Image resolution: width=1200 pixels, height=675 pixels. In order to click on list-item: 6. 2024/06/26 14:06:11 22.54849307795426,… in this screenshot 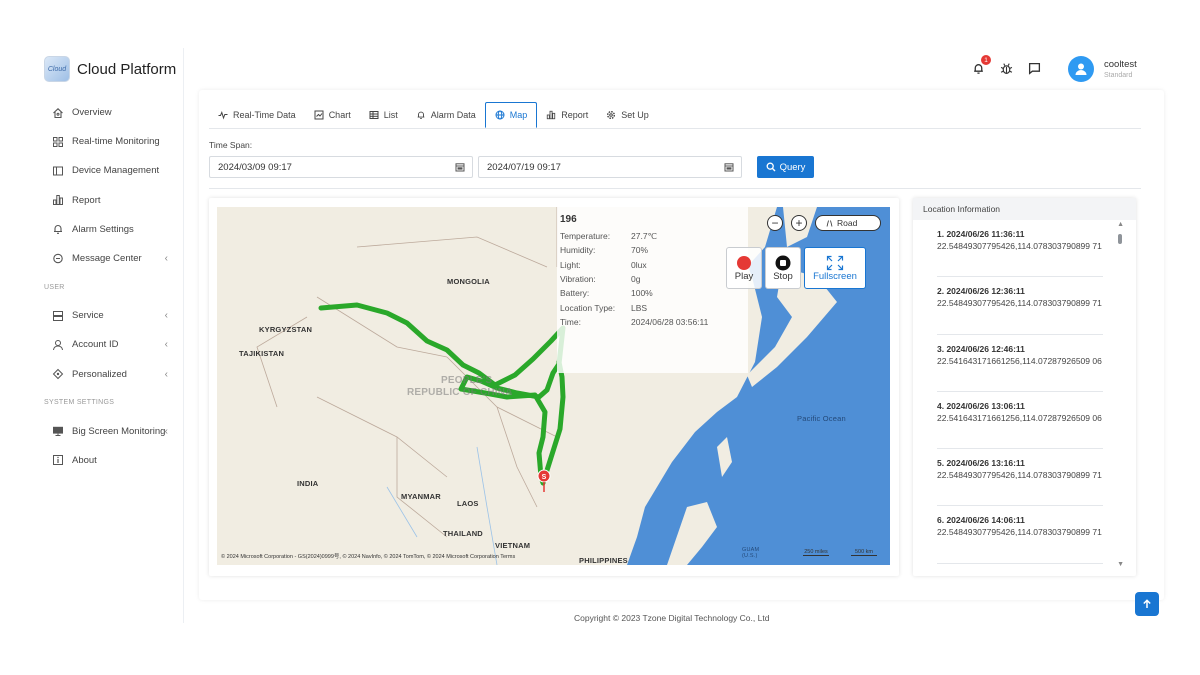, I will do `click(1020, 535)`.